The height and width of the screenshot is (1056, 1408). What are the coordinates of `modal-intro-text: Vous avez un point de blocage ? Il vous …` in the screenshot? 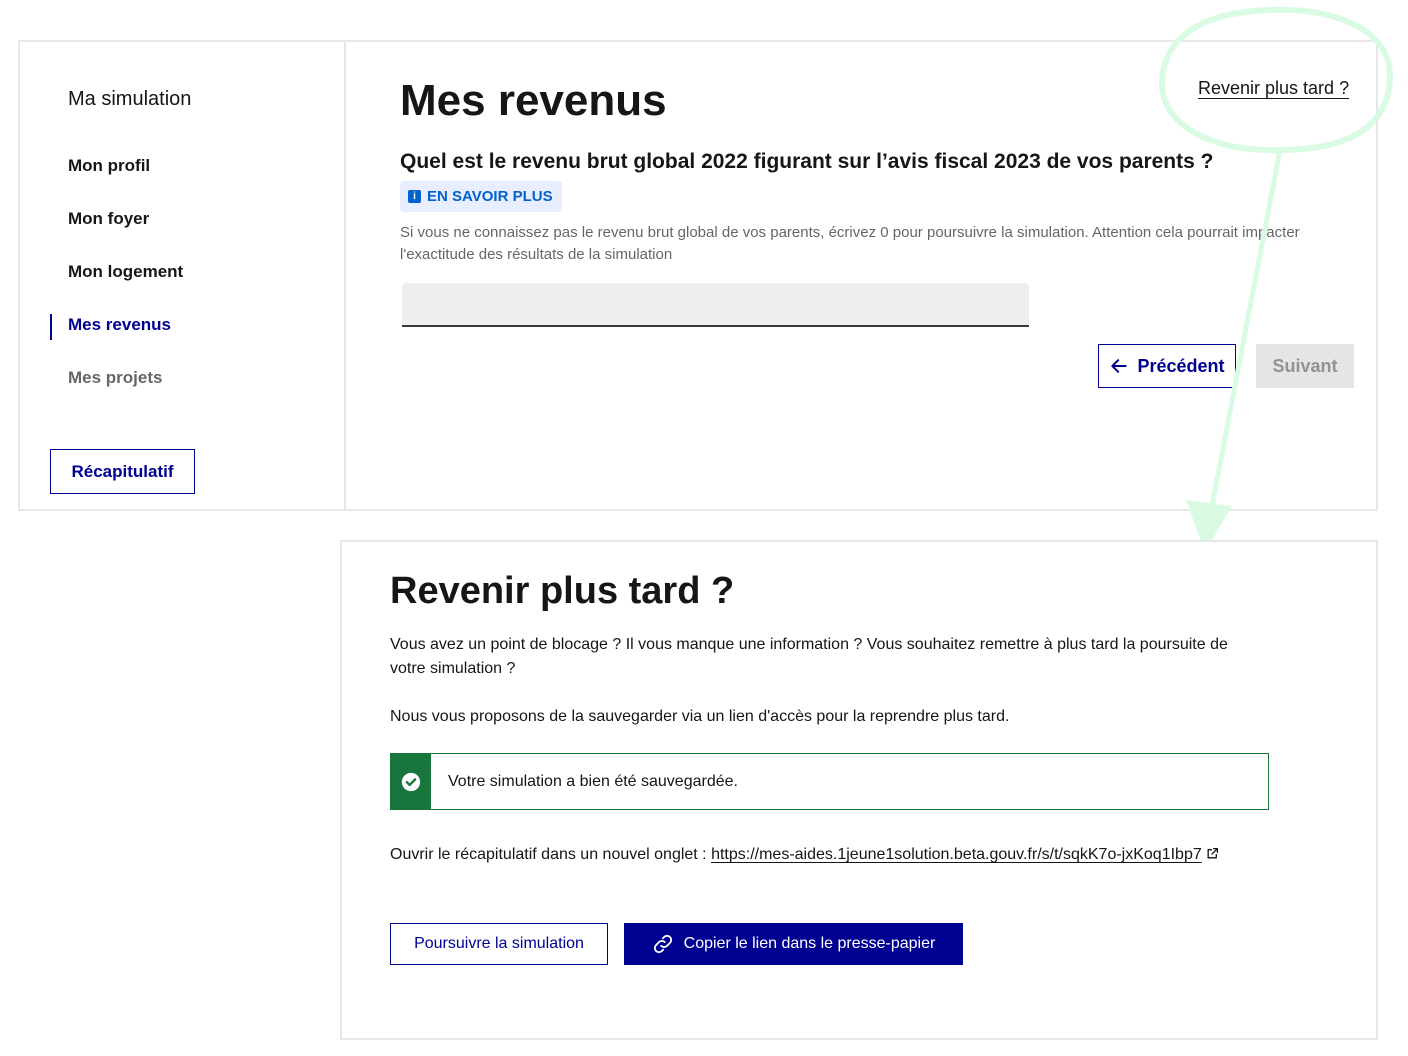 It's located at (809, 656).